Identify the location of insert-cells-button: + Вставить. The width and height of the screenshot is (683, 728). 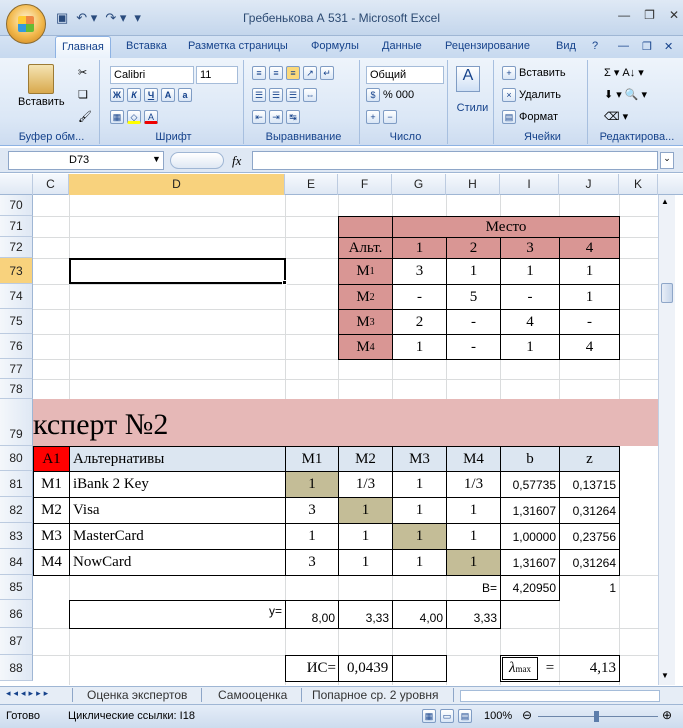
(534, 73).